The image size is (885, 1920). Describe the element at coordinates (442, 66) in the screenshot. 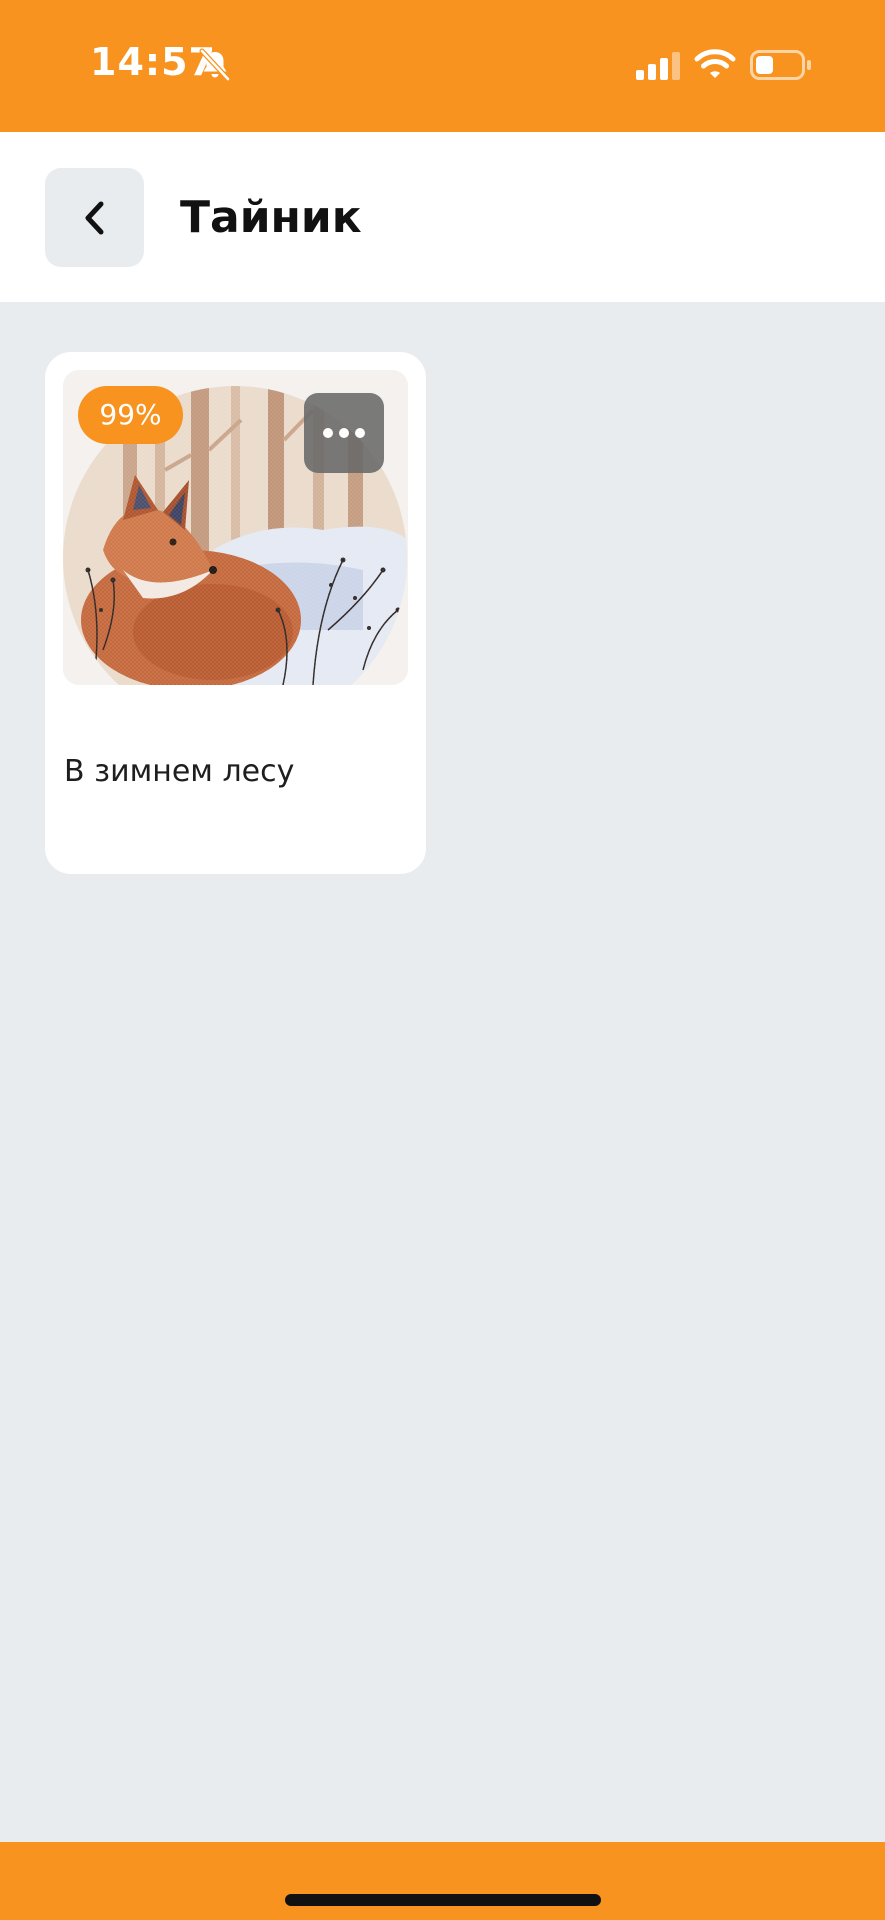

I see `status-bar: 14:57` at that location.